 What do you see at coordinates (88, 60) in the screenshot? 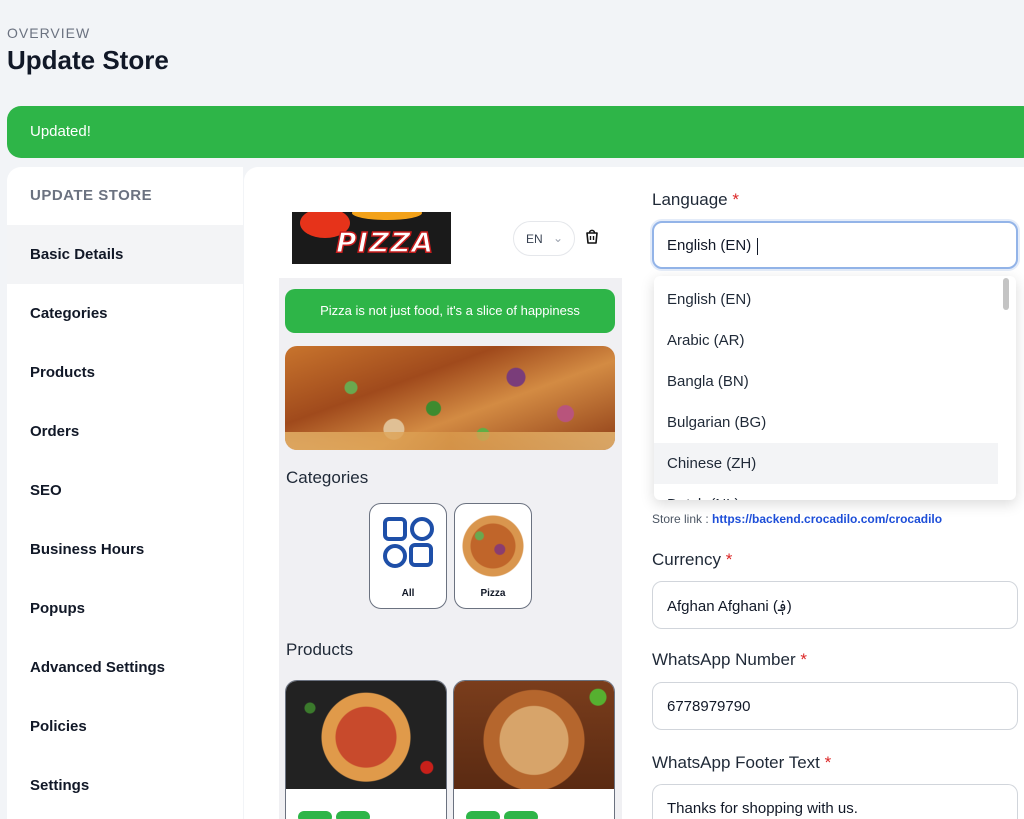
I see `page-title: Update Store` at bounding box center [88, 60].